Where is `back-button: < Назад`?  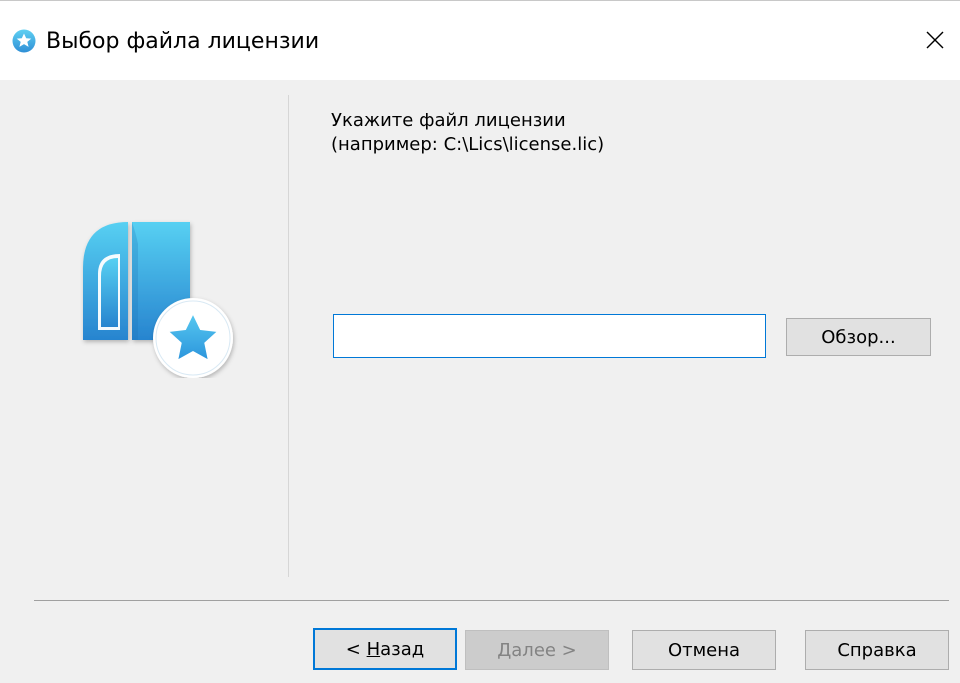 back-button: < Назад is located at coordinates (385, 649).